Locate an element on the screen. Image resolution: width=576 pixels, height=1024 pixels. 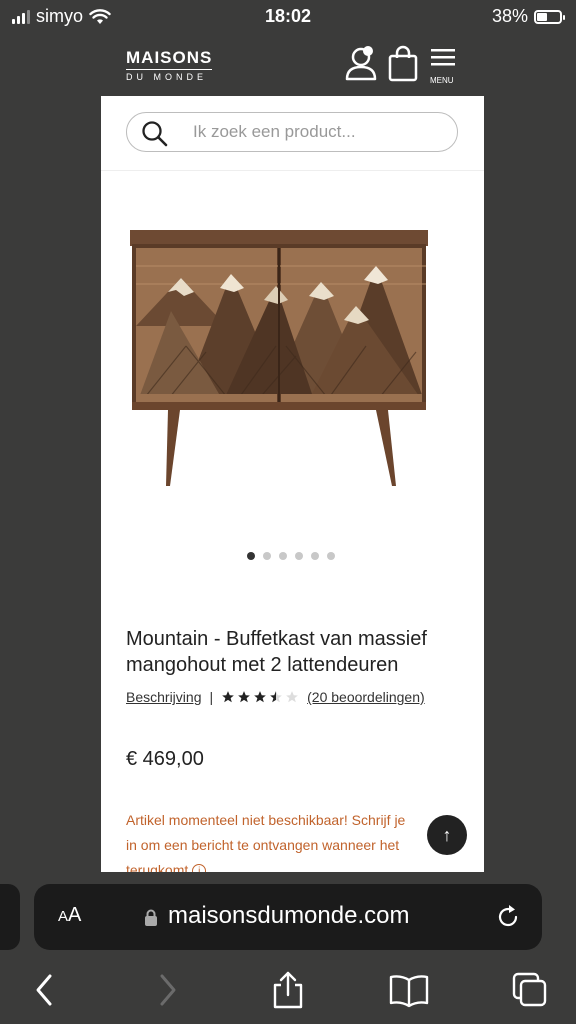
product-price: € 469,00 is located at coordinates (165, 759).